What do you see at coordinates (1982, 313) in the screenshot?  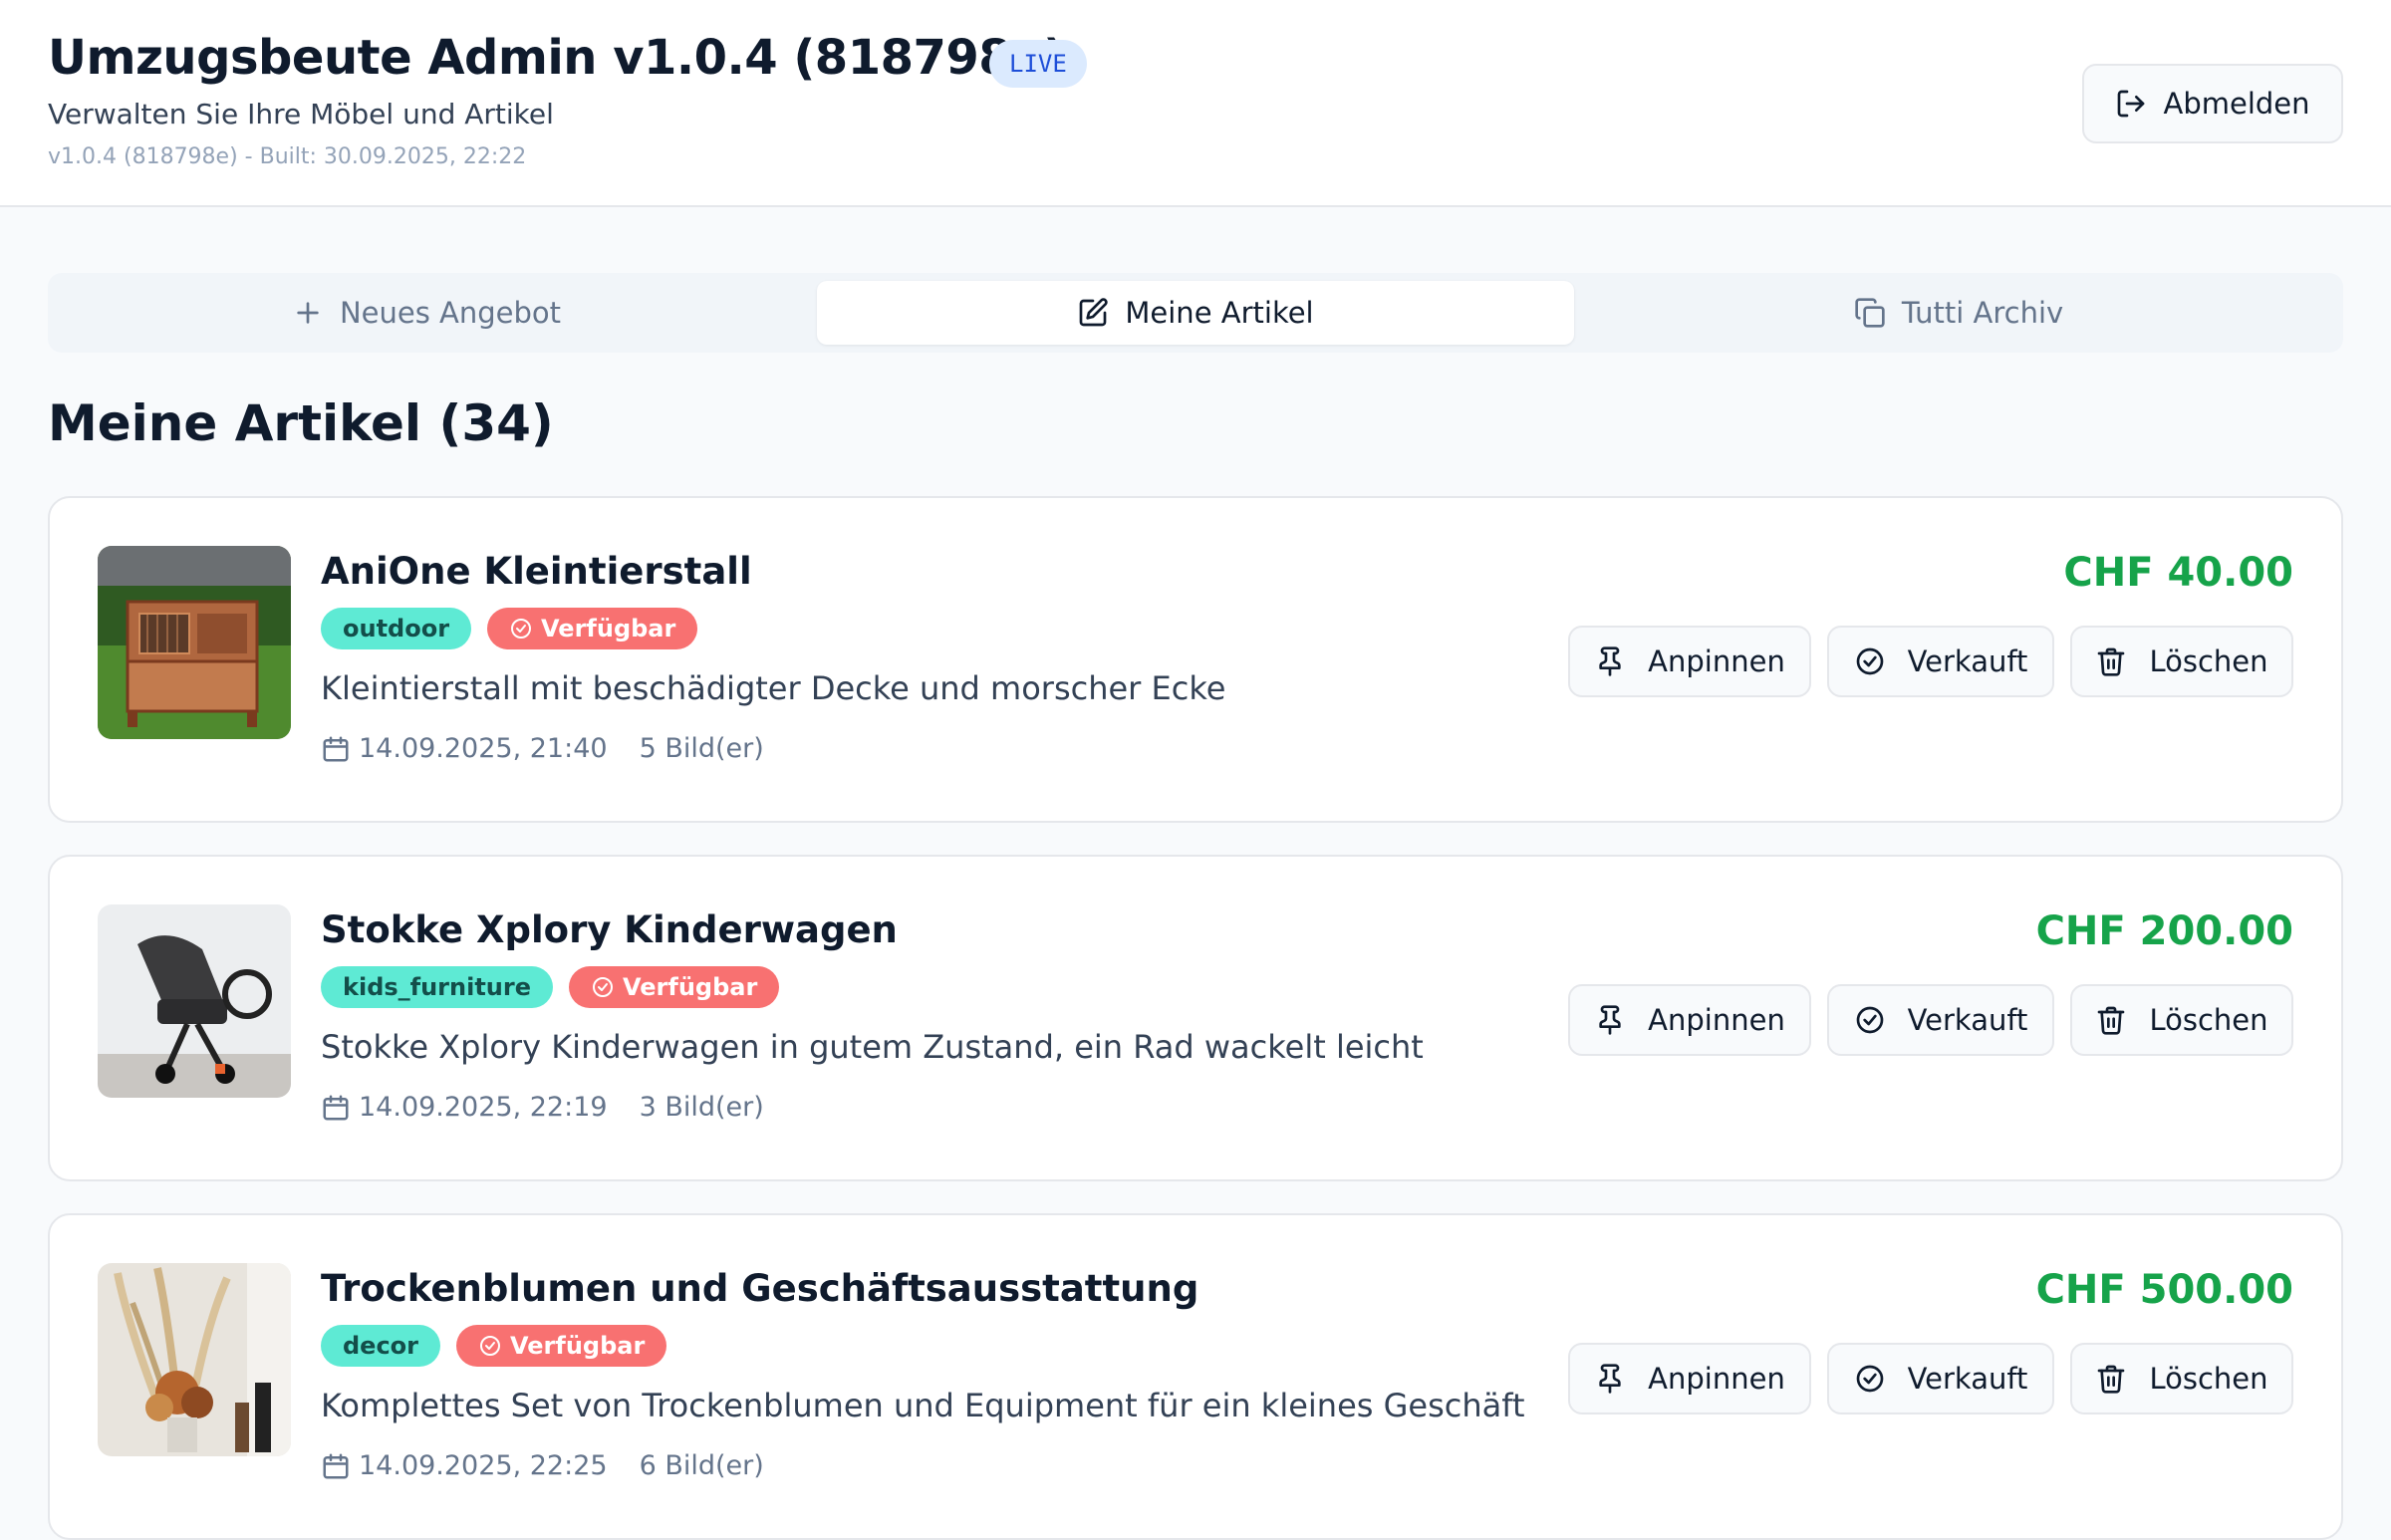 I see `tab-label: Tutti Archiv` at bounding box center [1982, 313].